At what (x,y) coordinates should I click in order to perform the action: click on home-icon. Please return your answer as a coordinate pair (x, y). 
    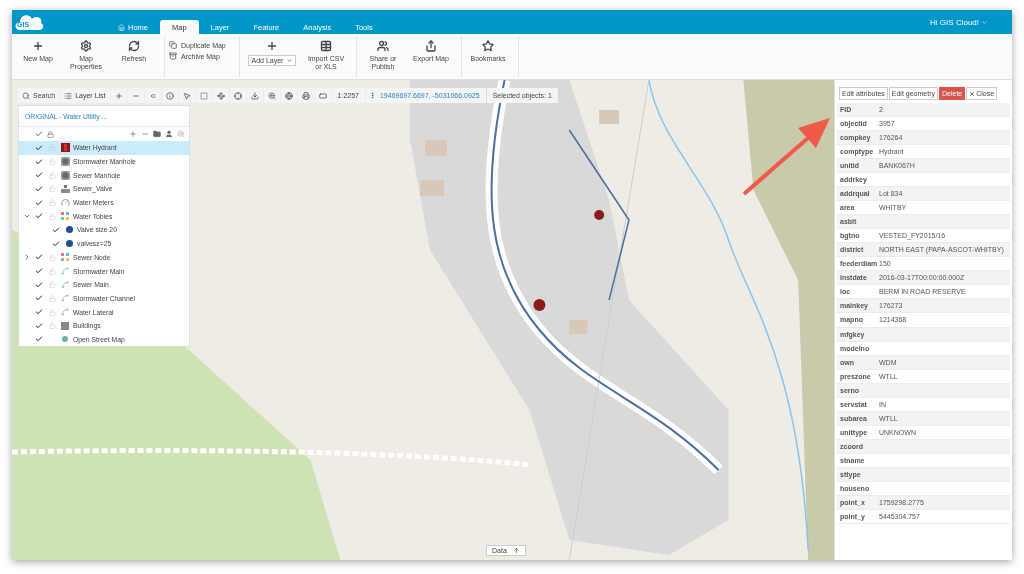
    Looking at the image, I should click on (121, 27).